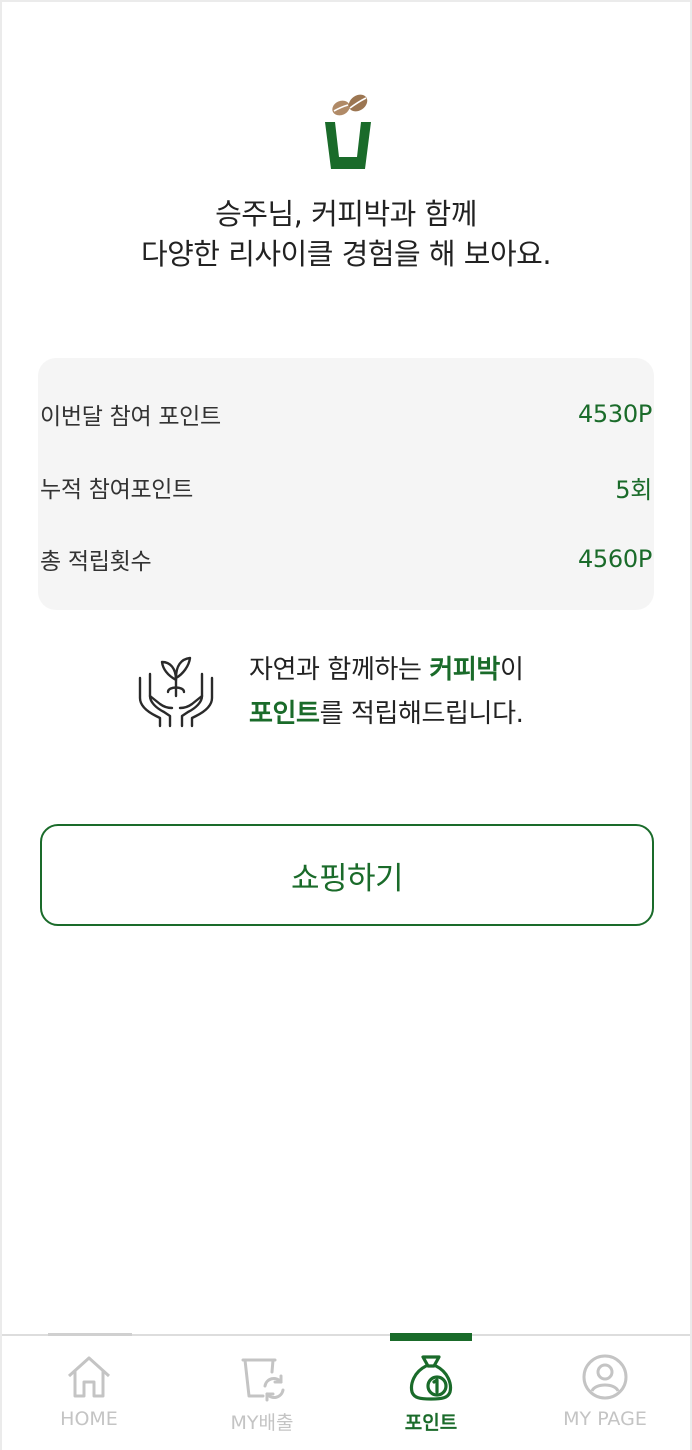 The height and width of the screenshot is (1450, 692). What do you see at coordinates (130, 417) in the screenshot?
I see `points-row-label: 이번달 참여 포인트` at bounding box center [130, 417].